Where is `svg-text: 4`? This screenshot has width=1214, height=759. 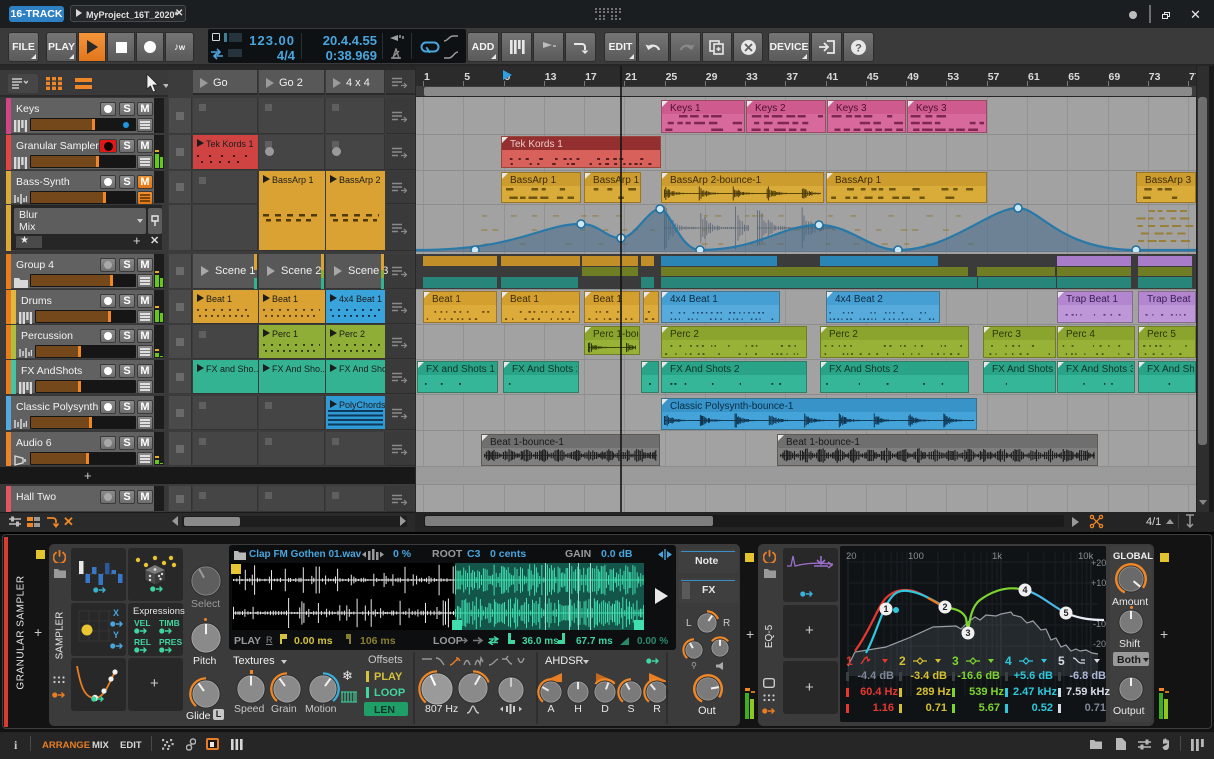
svg-text: 4 is located at coordinates (1024, 590).